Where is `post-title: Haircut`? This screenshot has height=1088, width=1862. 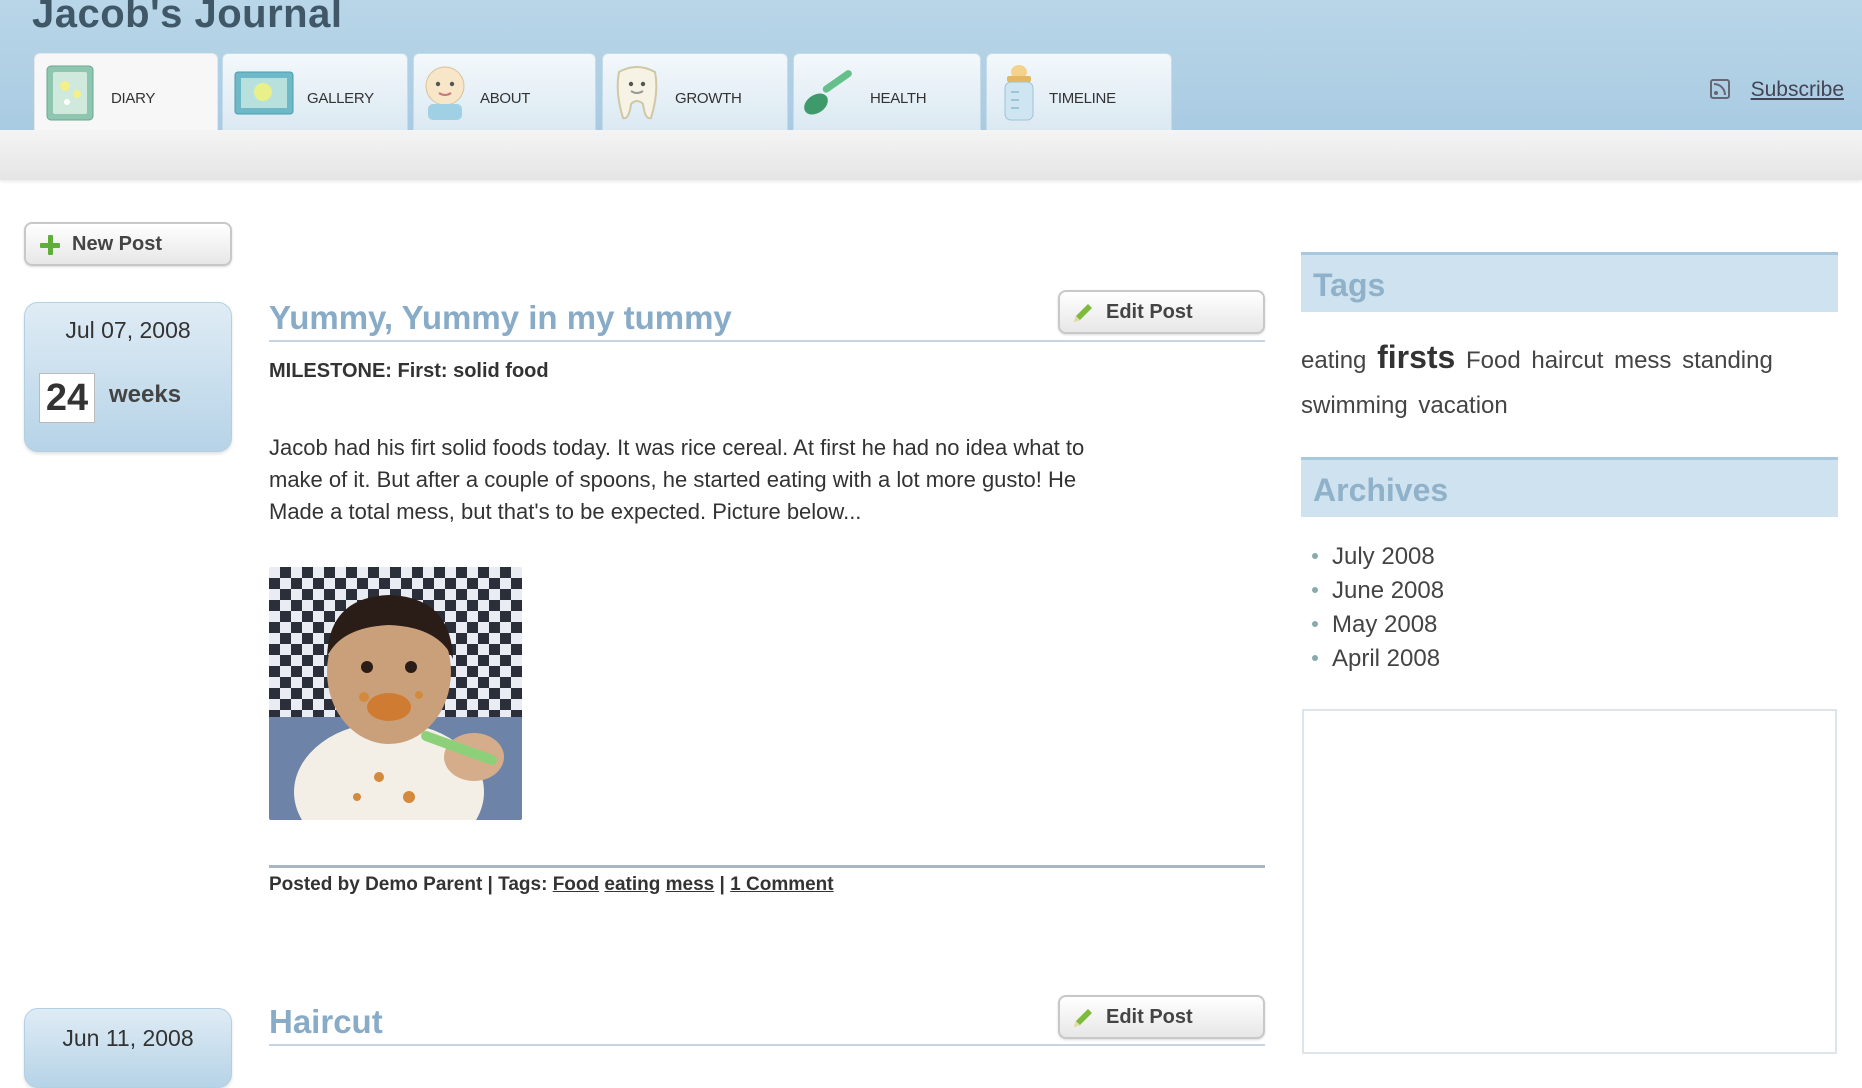
post-title: Haircut is located at coordinates (326, 1022).